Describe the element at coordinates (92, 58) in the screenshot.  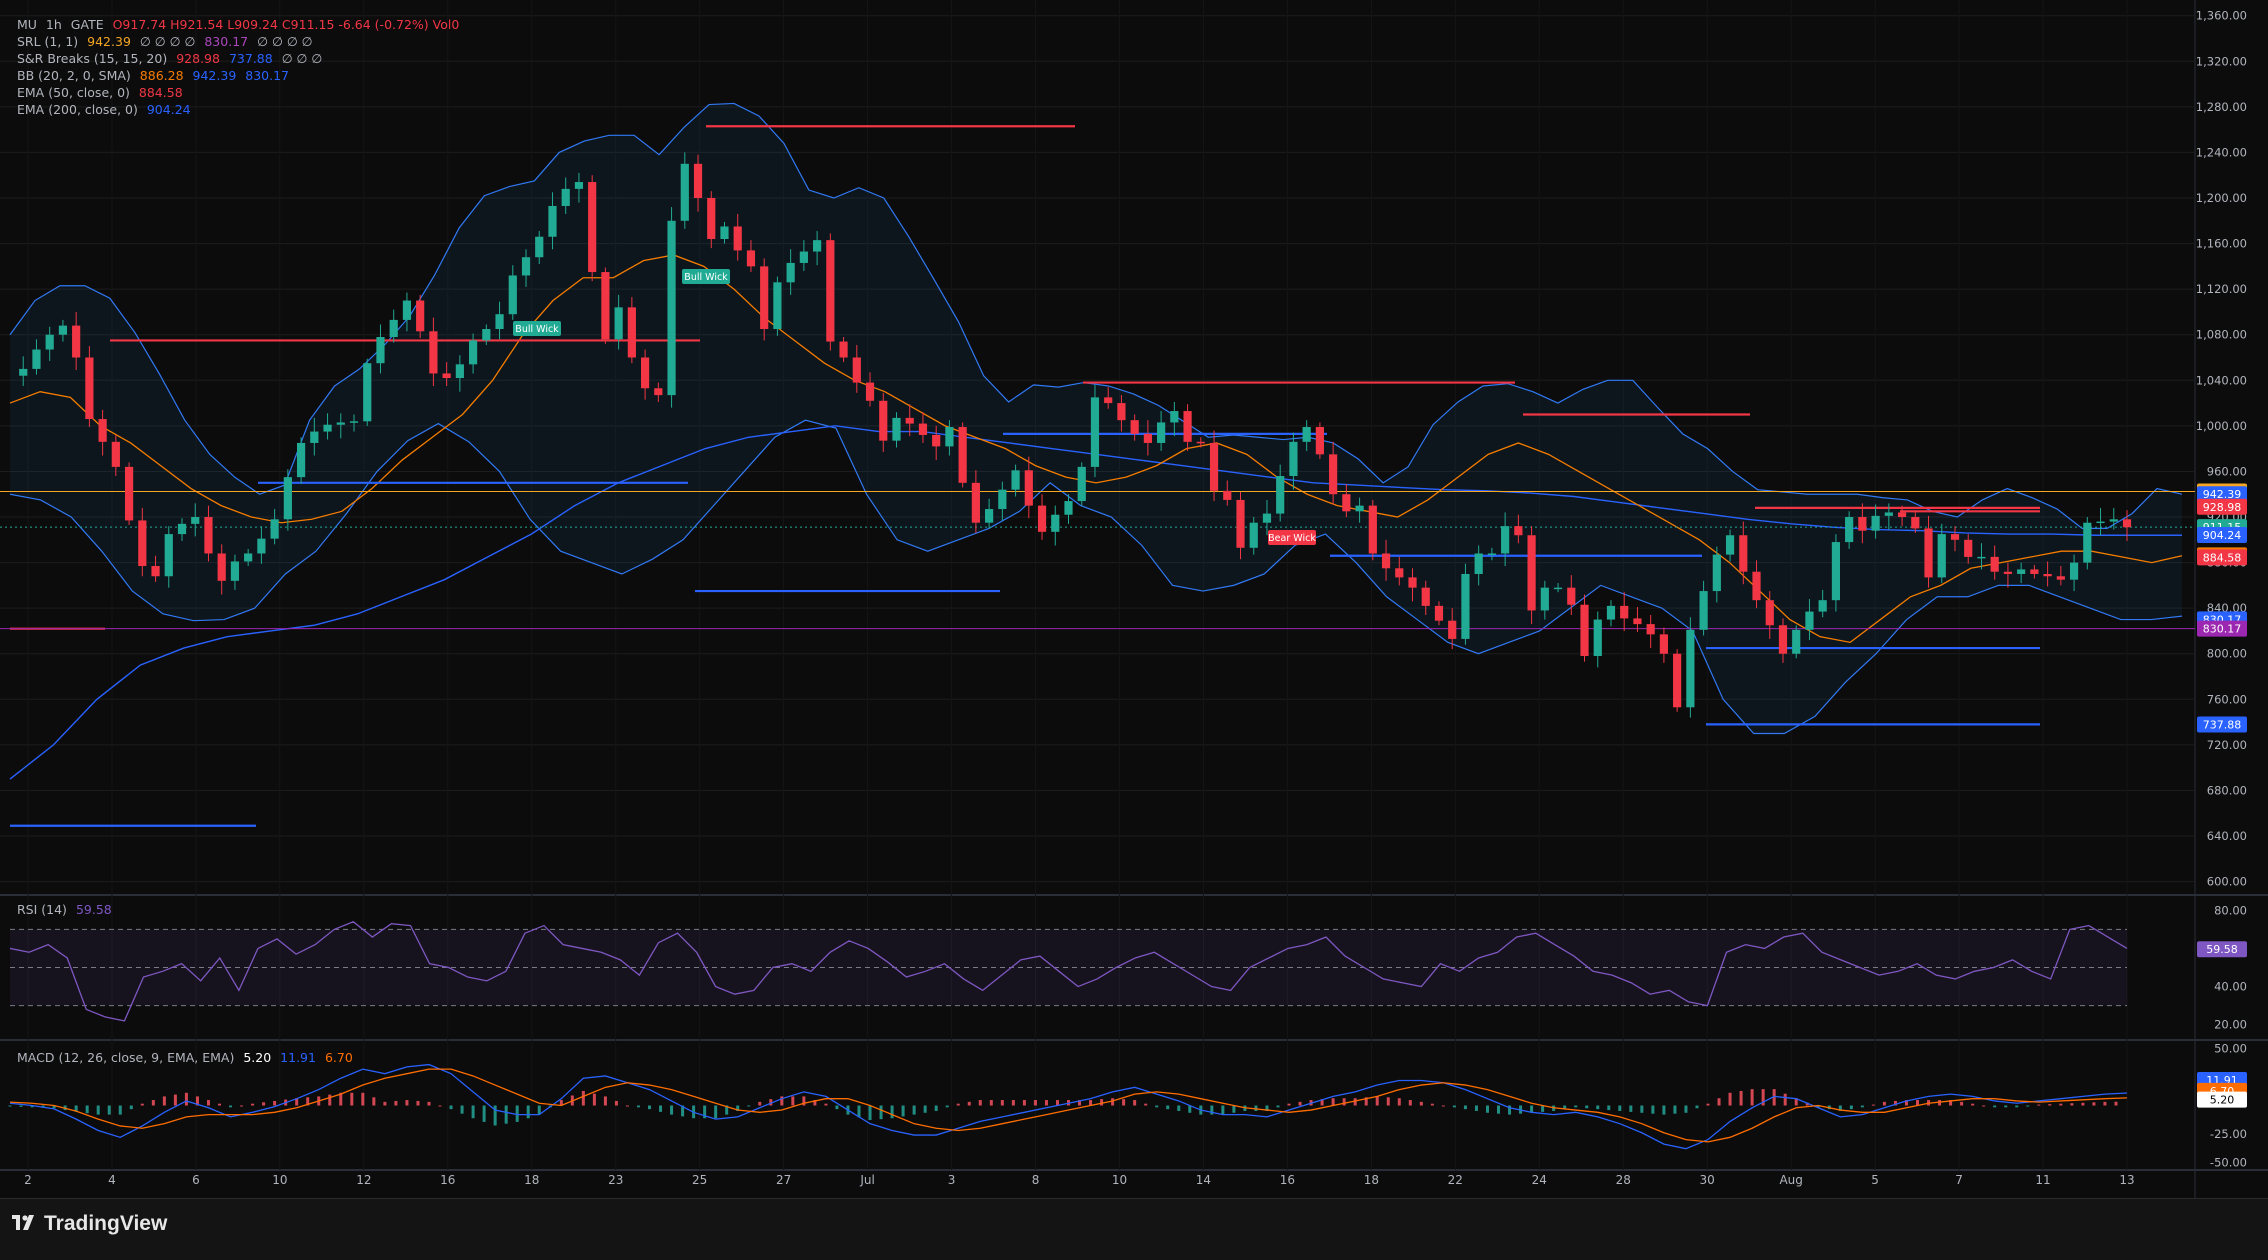
I see `legend-snr-label: S&R Breaks (15, 15, 20)` at that location.